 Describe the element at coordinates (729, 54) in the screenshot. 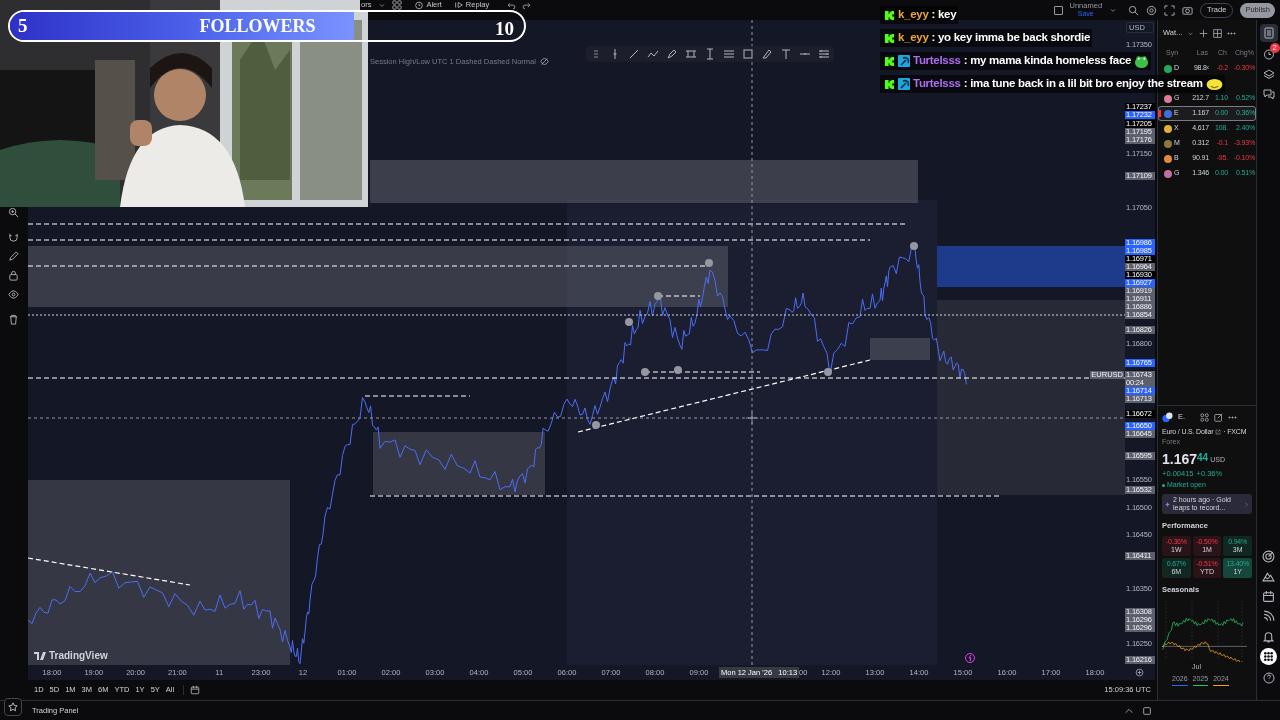

I see `lines-icon` at that location.